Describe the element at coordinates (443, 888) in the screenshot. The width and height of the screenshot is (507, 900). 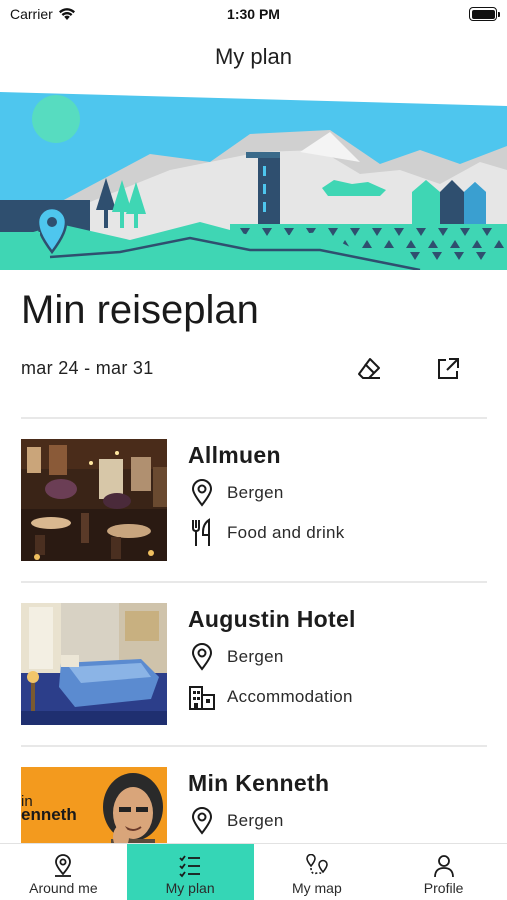
I see `tab-label: Profile` at that location.